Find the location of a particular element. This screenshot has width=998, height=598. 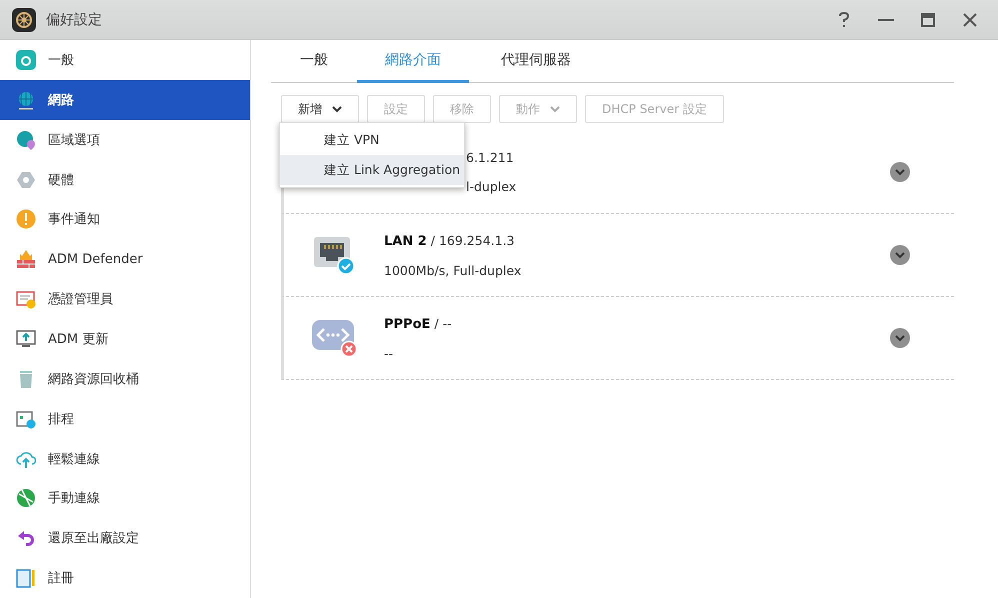

sidebar-item: ADM 更新 is located at coordinates (125, 339).